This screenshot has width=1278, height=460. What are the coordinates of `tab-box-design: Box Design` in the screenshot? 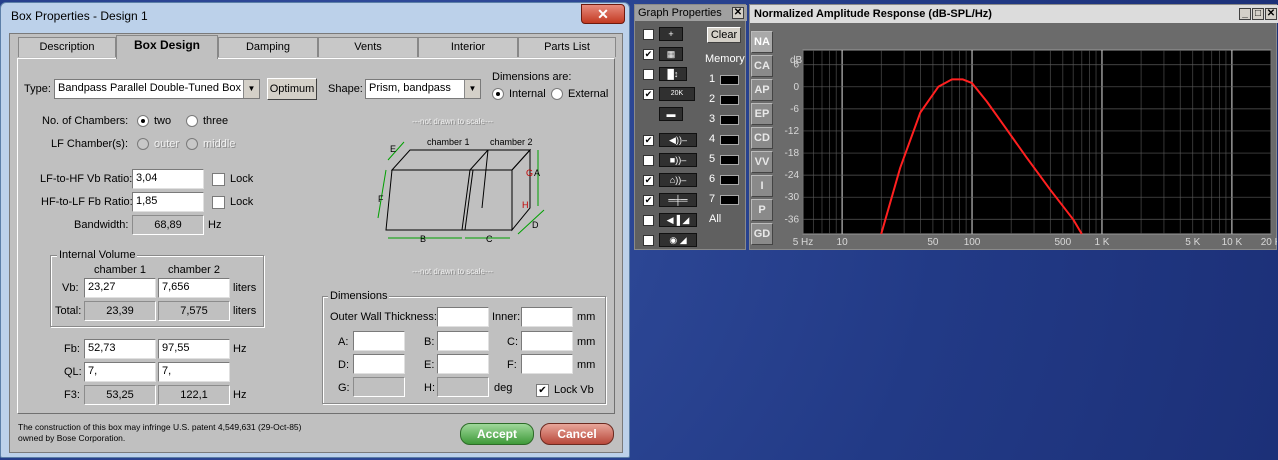 It's located at (167, 47).